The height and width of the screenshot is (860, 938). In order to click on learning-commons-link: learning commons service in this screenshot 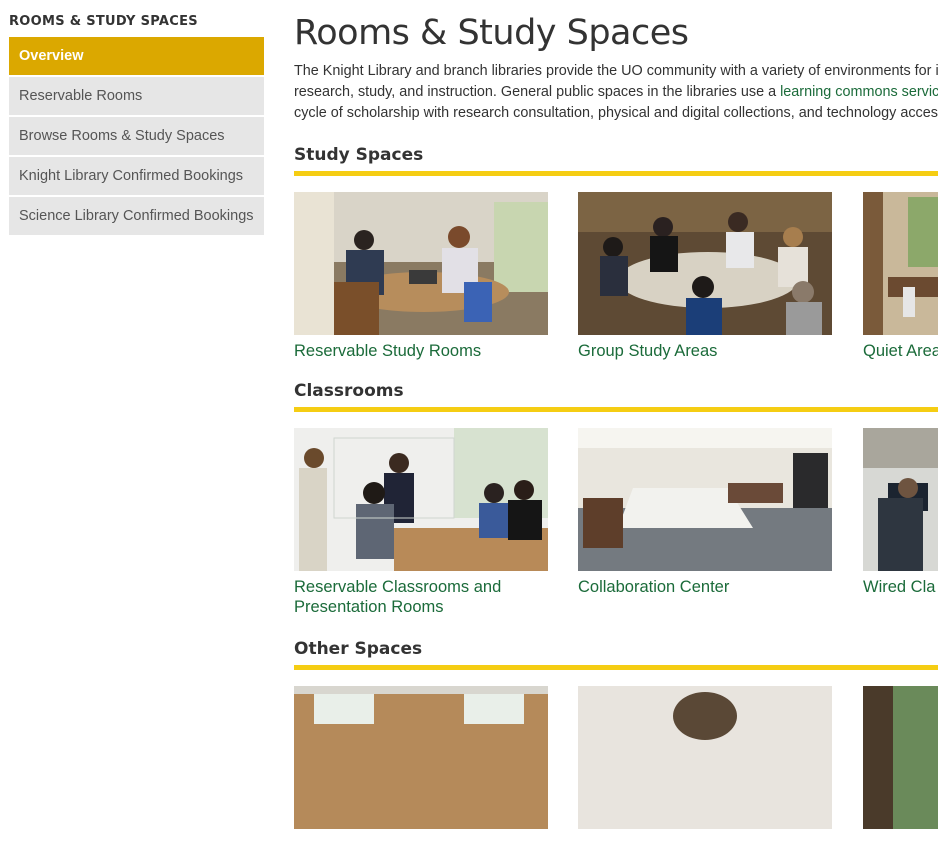, I will do `click(859, 92)`.